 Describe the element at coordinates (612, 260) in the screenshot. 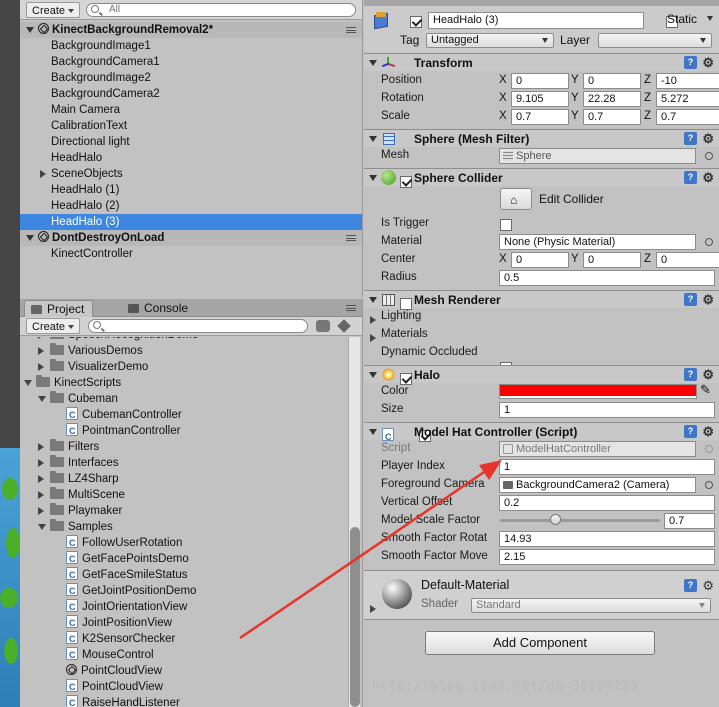

I see `center-y-input: 0` at that location.